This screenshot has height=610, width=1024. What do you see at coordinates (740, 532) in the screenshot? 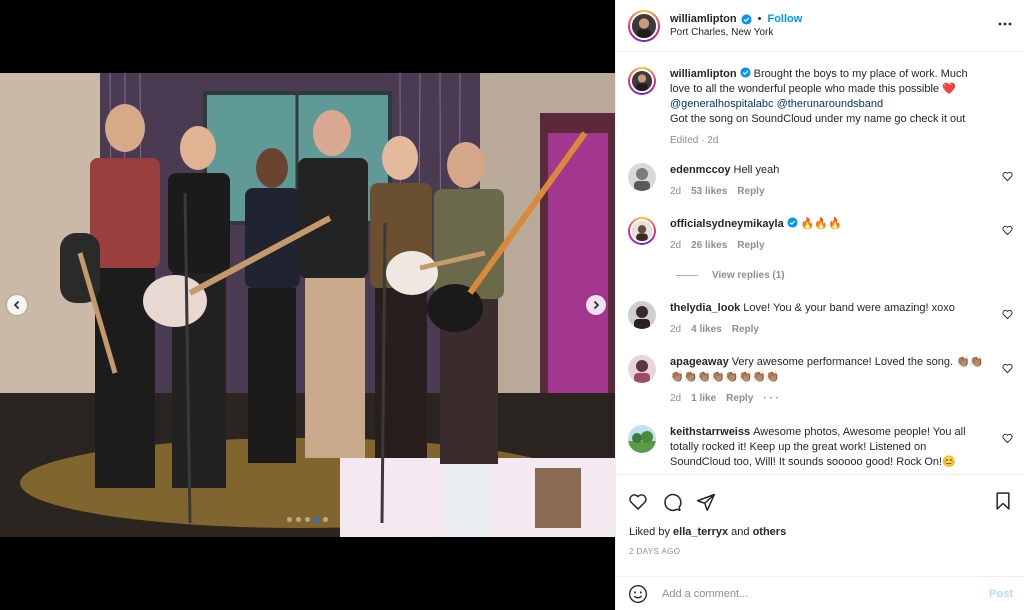
I see `liked-by-and: and` at bounding box center [740, 532].